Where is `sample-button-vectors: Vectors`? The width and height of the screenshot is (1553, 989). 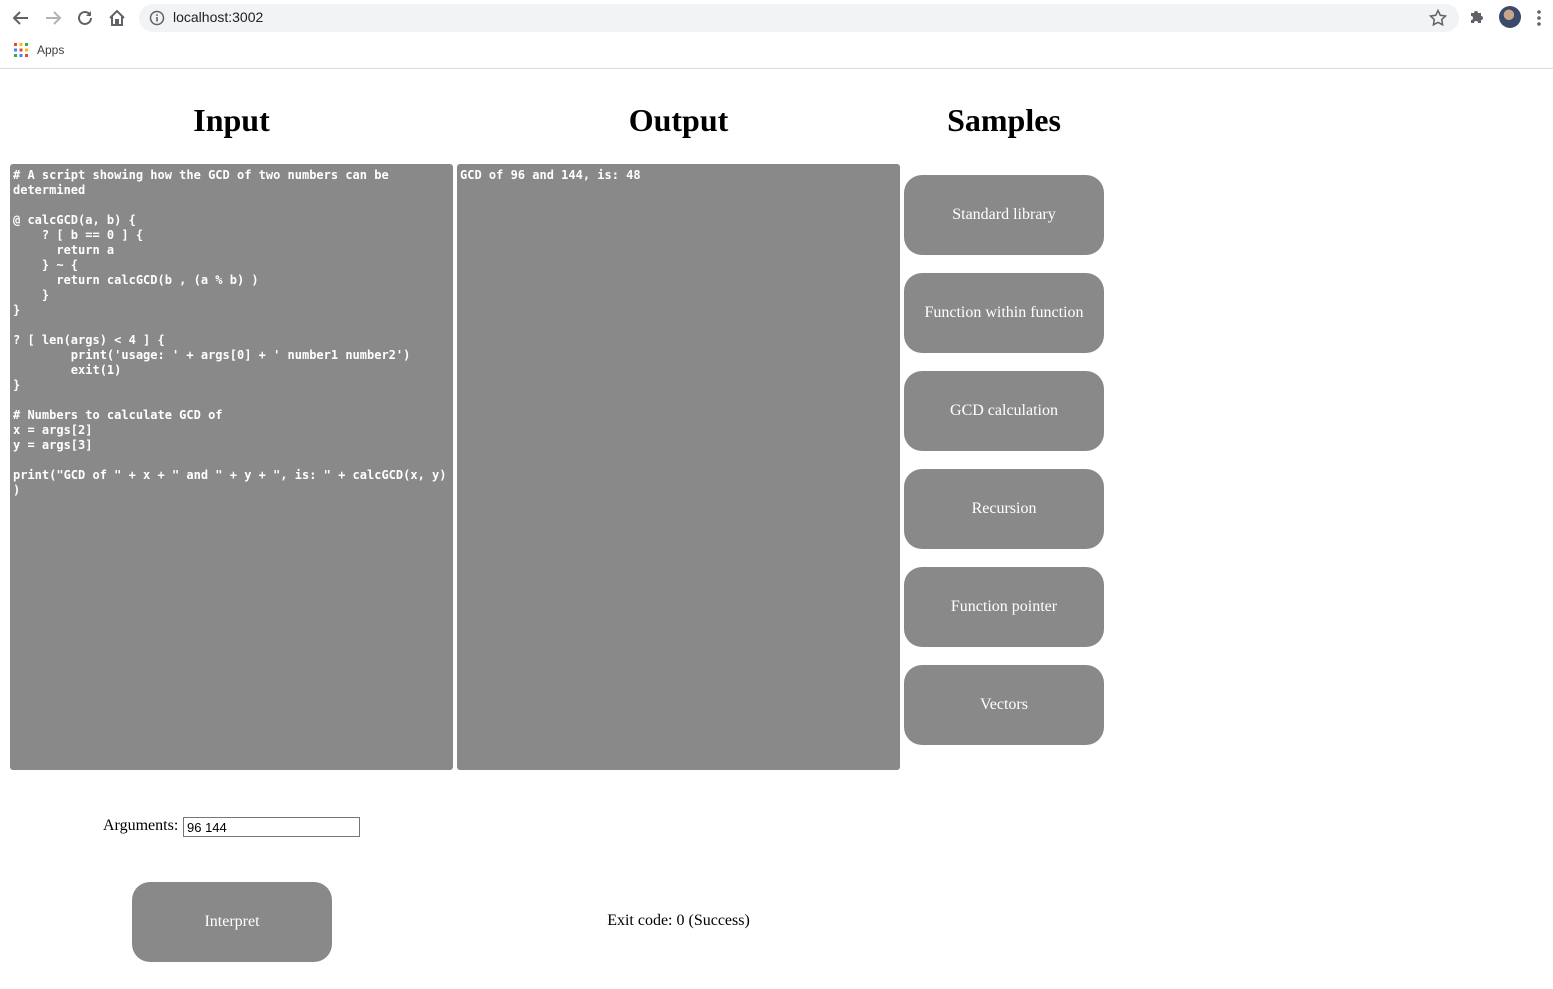
sample-button-vectors: Vectors is located at coordinates (1004, 705).